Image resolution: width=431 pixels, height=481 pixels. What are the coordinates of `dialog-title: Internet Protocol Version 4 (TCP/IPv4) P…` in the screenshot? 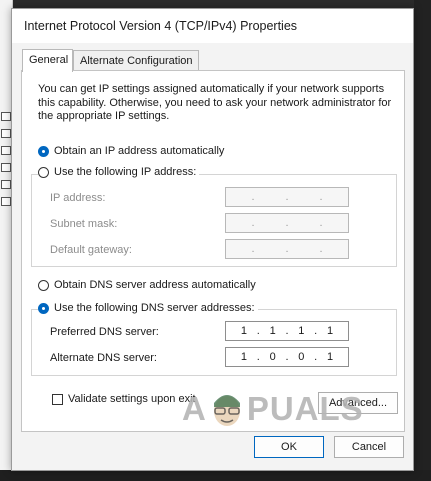 It's located at (161, 26).